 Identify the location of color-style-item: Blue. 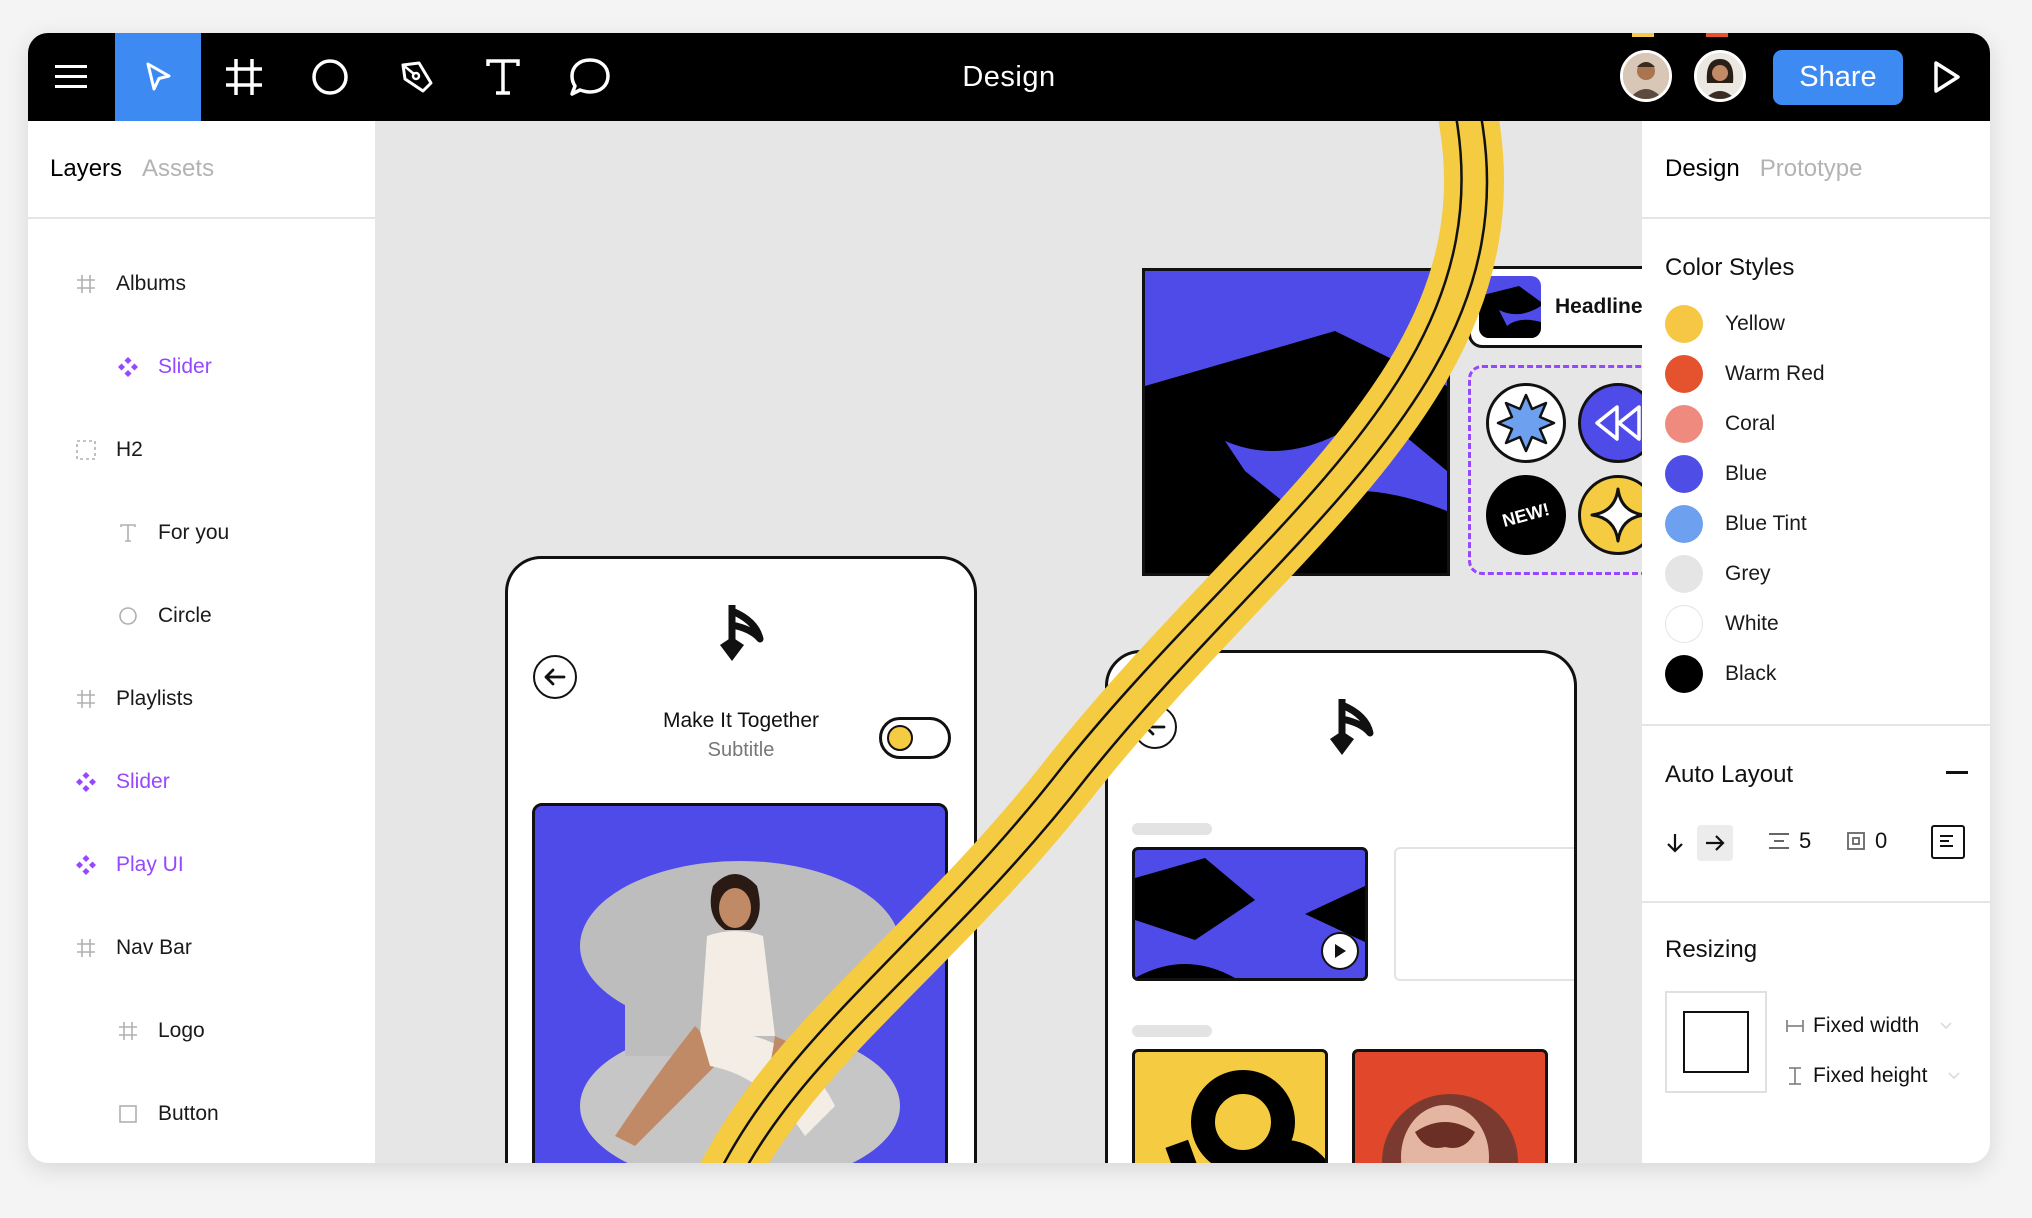
(1716, 474).